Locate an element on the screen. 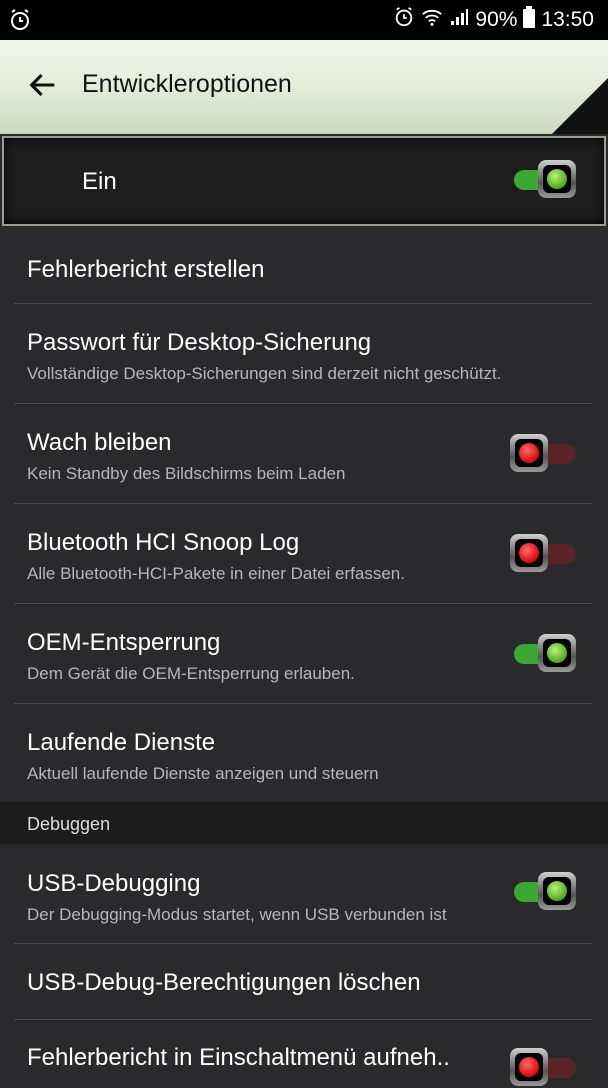 Image resolution: width=608 pixels, height=1088 pixels. list-item: Fehlerbericht erstellen is located at coordinates (304, 266).